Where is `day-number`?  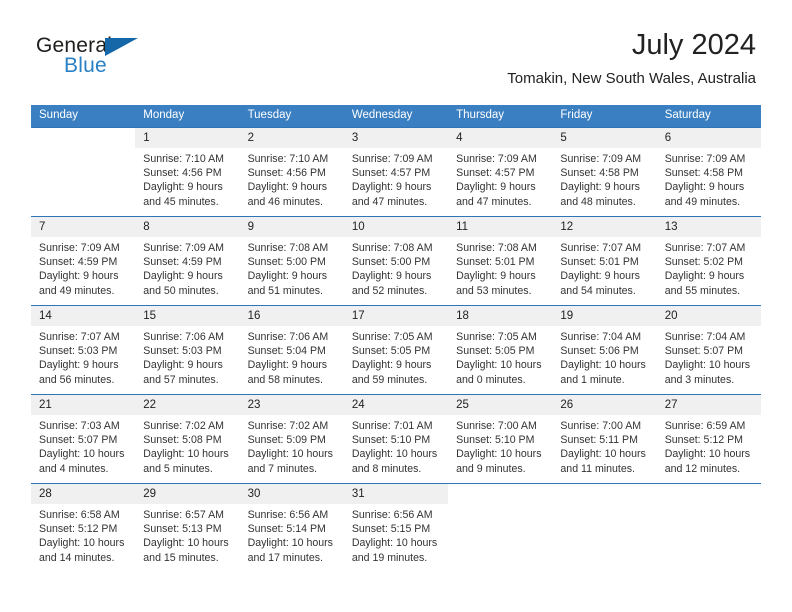
day-number is located at coordinates (83, 138).